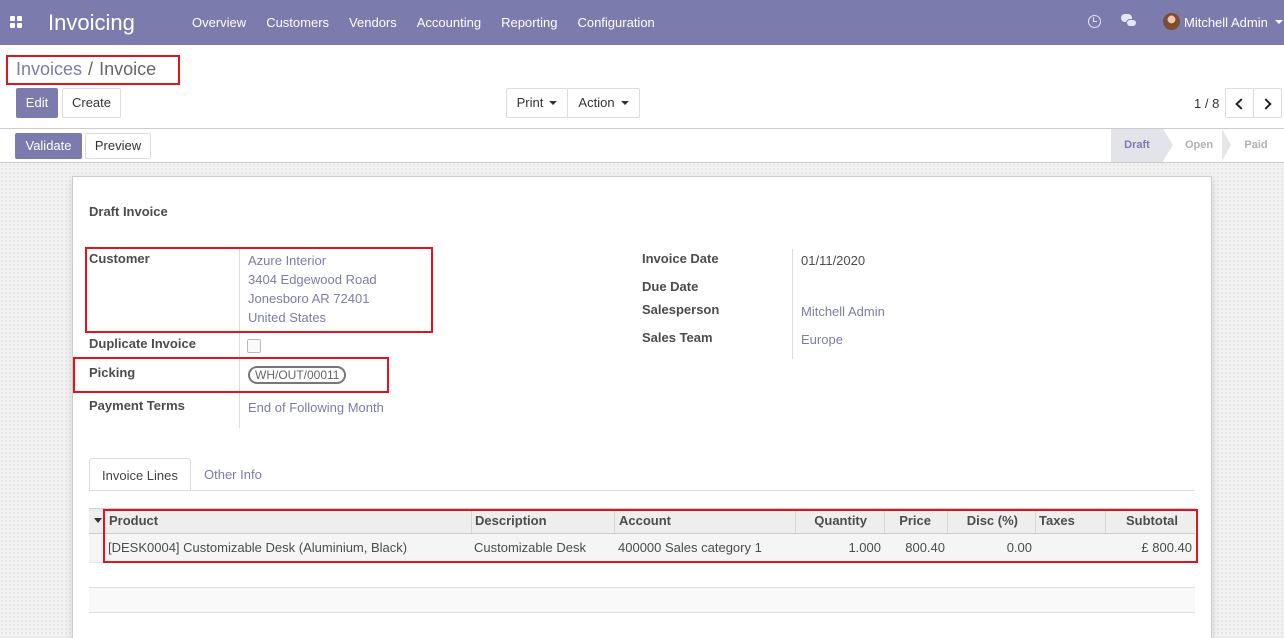 This screenshot has width=1284, height=638. What do you see at coordinates (1256, 145) in the screenshot?
I see `stage-paid: Paid` at bounding box center [1256, 145].